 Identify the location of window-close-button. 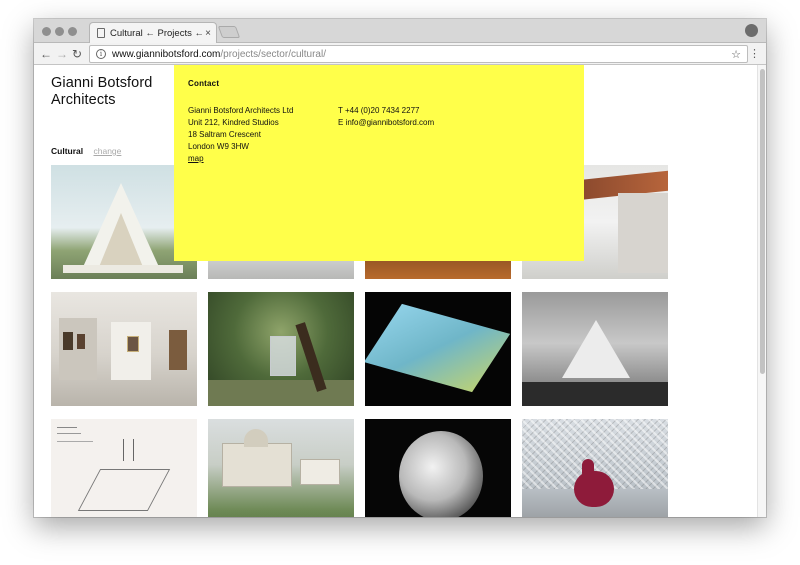
(46, 31).